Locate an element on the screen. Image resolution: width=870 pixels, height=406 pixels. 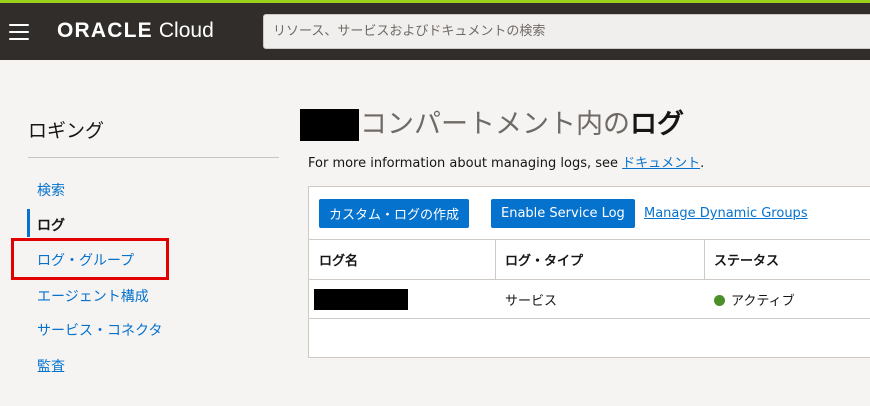
global-search-input is located at coordinates (566, 31).